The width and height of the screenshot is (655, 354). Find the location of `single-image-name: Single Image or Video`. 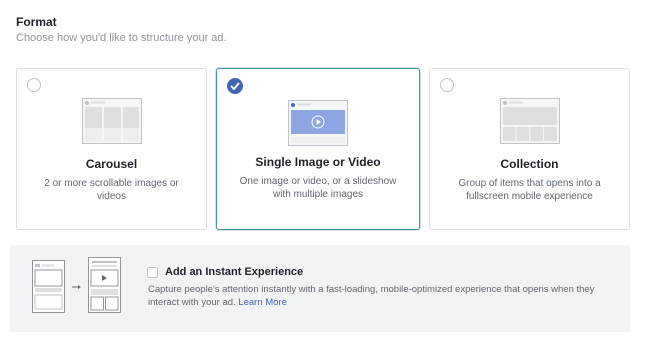

single-image-name: Single Image or Video is located at coordinates (318, 162).